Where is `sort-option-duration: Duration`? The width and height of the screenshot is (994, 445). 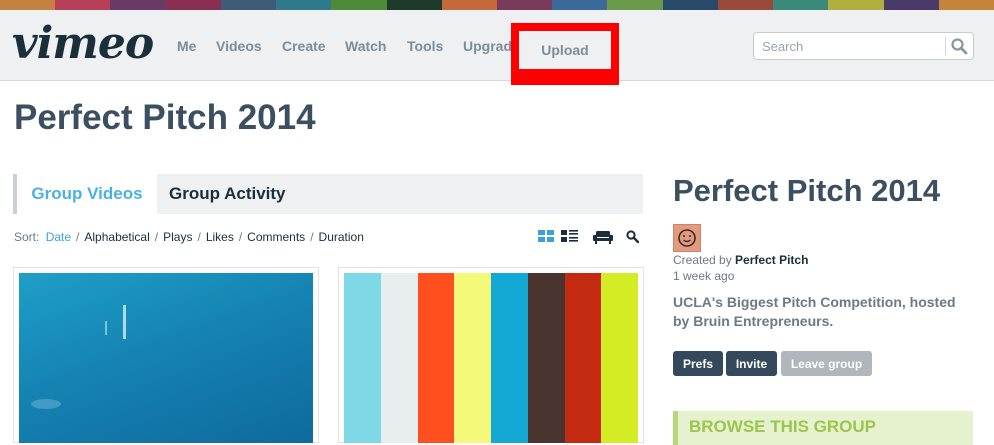 sort-option-duration: Duration is located at coordinates (341, 237).